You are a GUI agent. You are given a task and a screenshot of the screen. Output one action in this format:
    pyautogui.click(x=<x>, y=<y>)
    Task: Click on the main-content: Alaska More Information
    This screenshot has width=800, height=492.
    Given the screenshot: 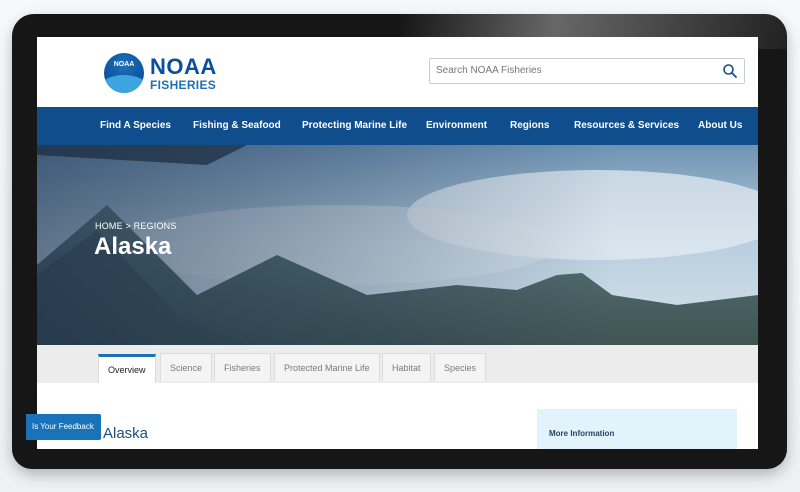 What is the action you would take?
    pyautogui.click(x=397, y=416)
    